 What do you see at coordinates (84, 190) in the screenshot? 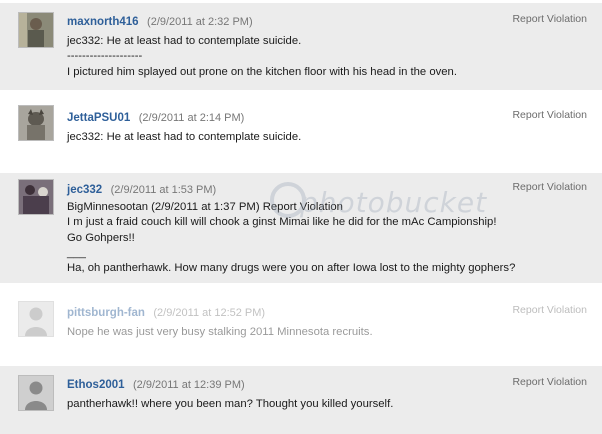
I see `author-link: jec332` at bounding box center [84, 190].